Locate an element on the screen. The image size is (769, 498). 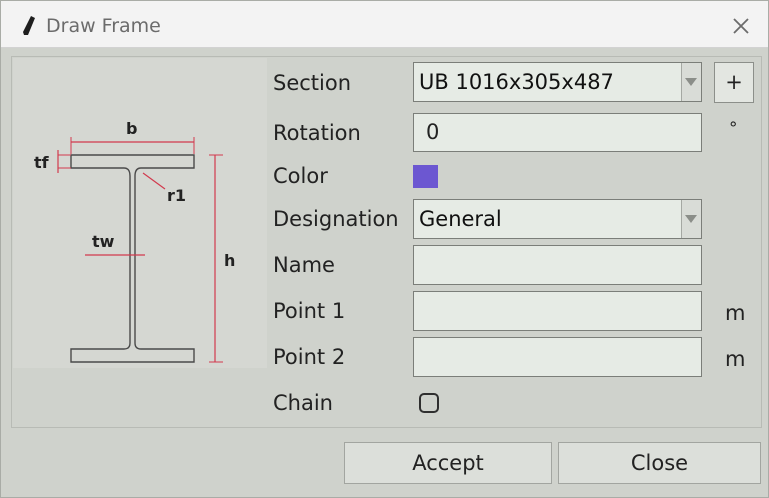
section-label: Section is located at coordinates (312, 83).